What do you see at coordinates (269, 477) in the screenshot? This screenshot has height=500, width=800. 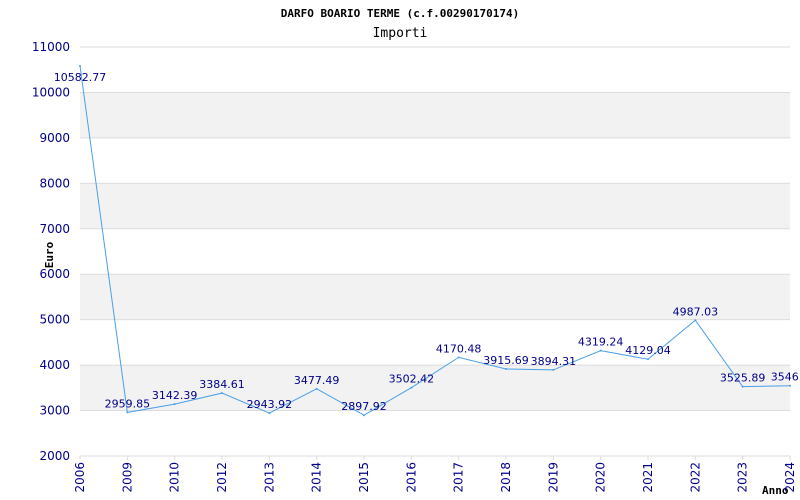 I see `x-tick-label: 2013` at bounding box center [269, 477].